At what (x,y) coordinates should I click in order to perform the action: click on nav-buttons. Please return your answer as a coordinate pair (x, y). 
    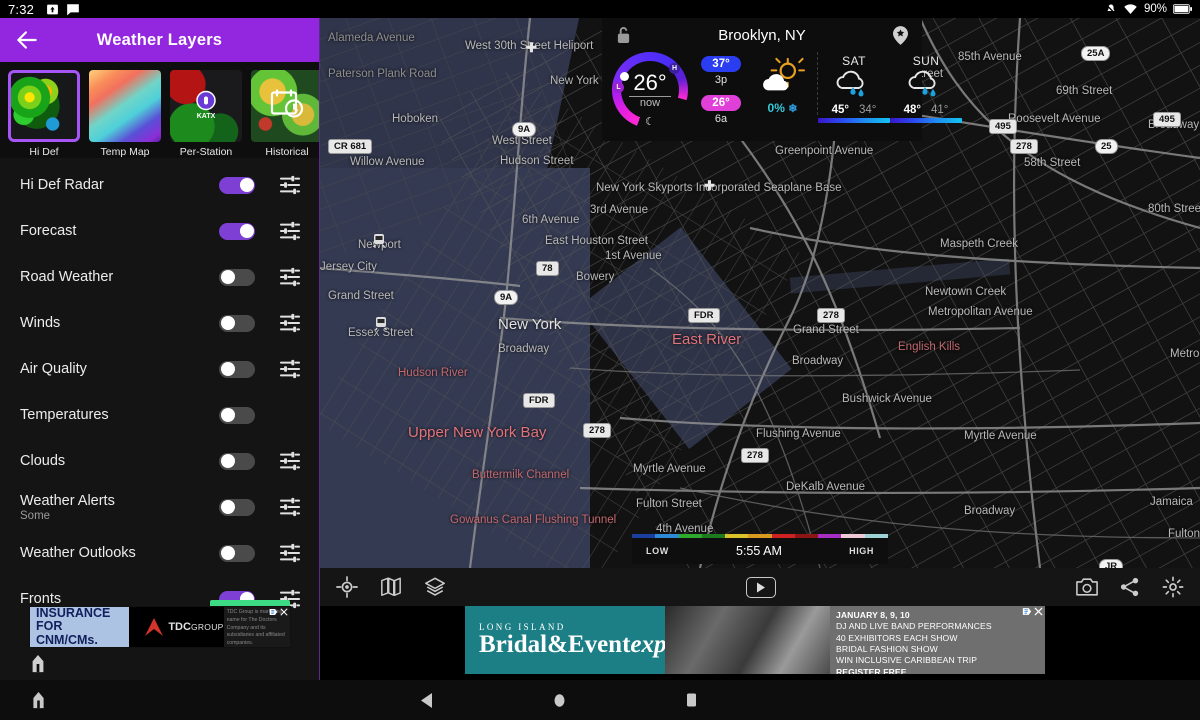
    Looking at the image, I should click on (558, 700).